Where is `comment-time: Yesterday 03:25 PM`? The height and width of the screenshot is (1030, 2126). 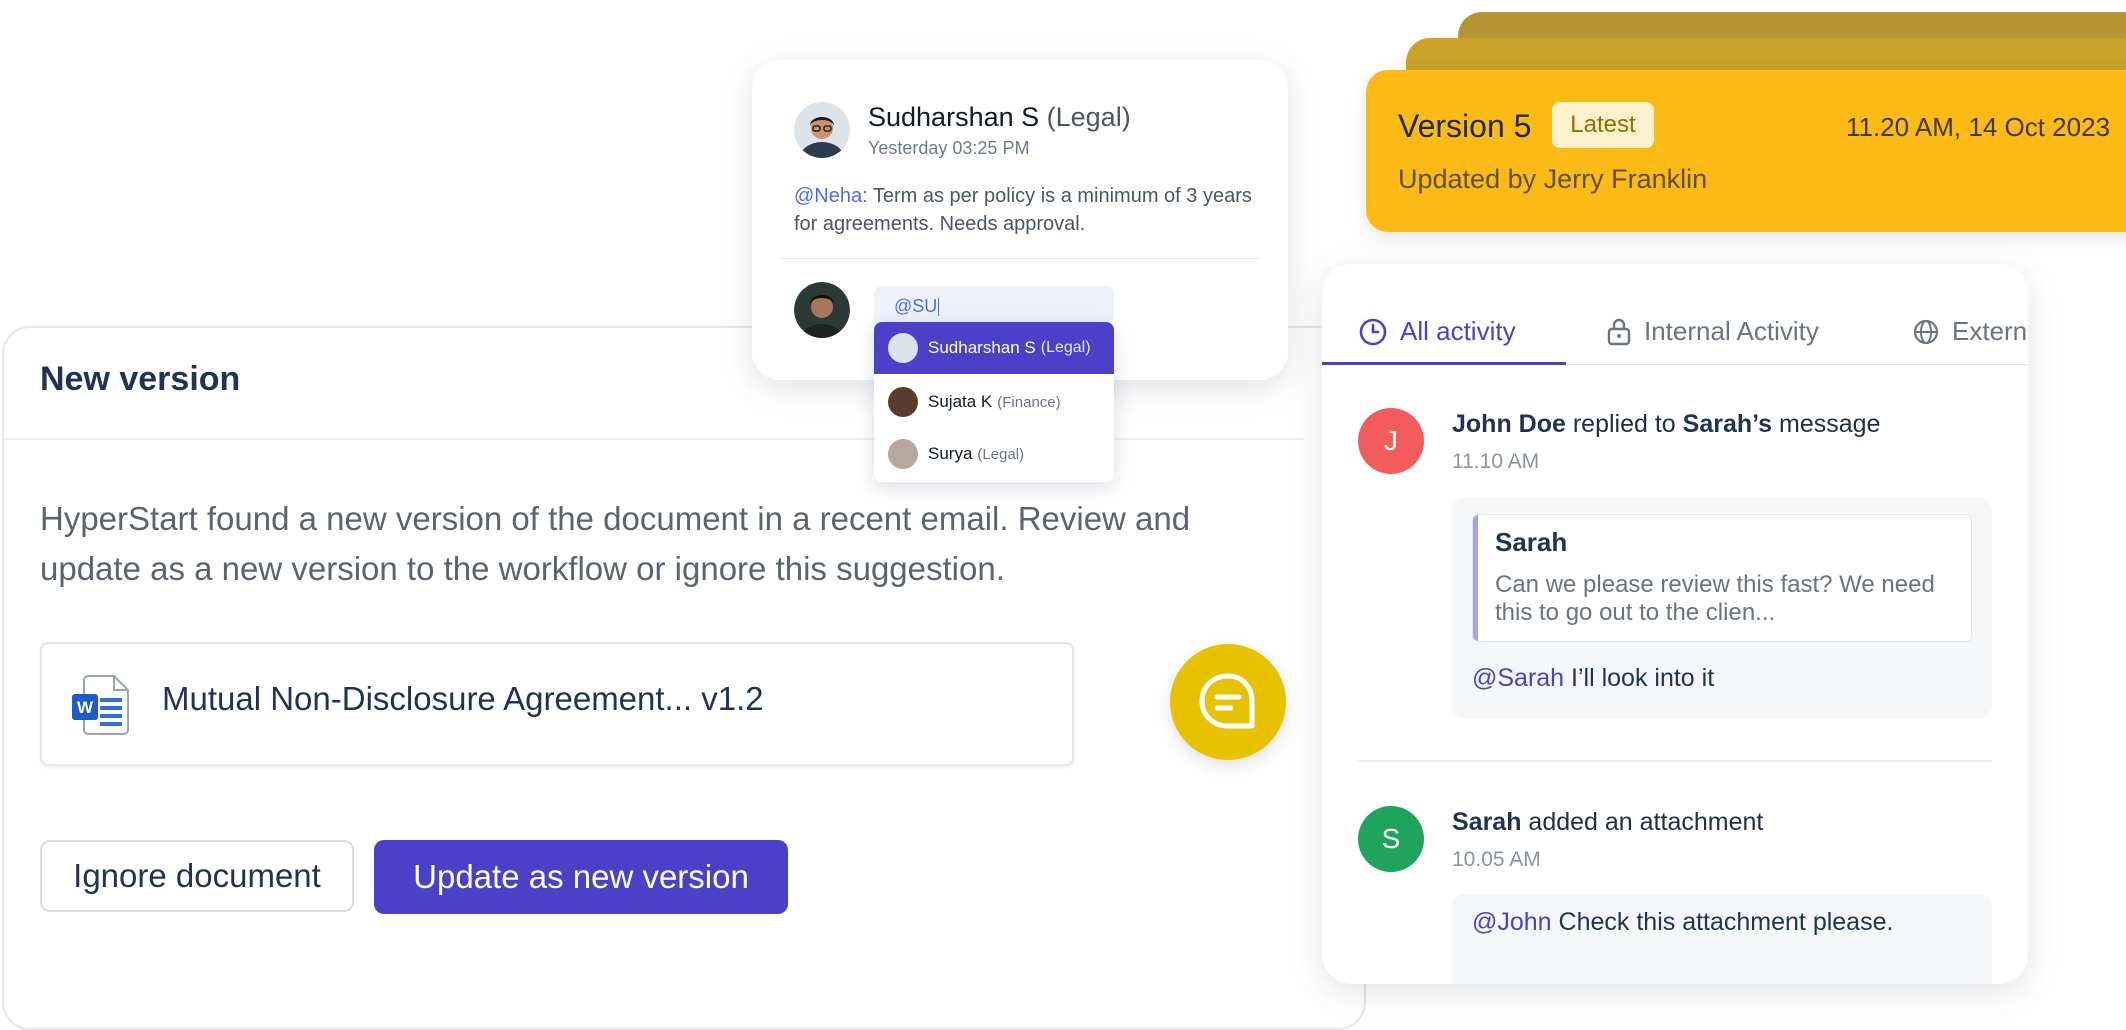 comment-time: Yesterday 03:25 PM is located at coordinates (949, 148).